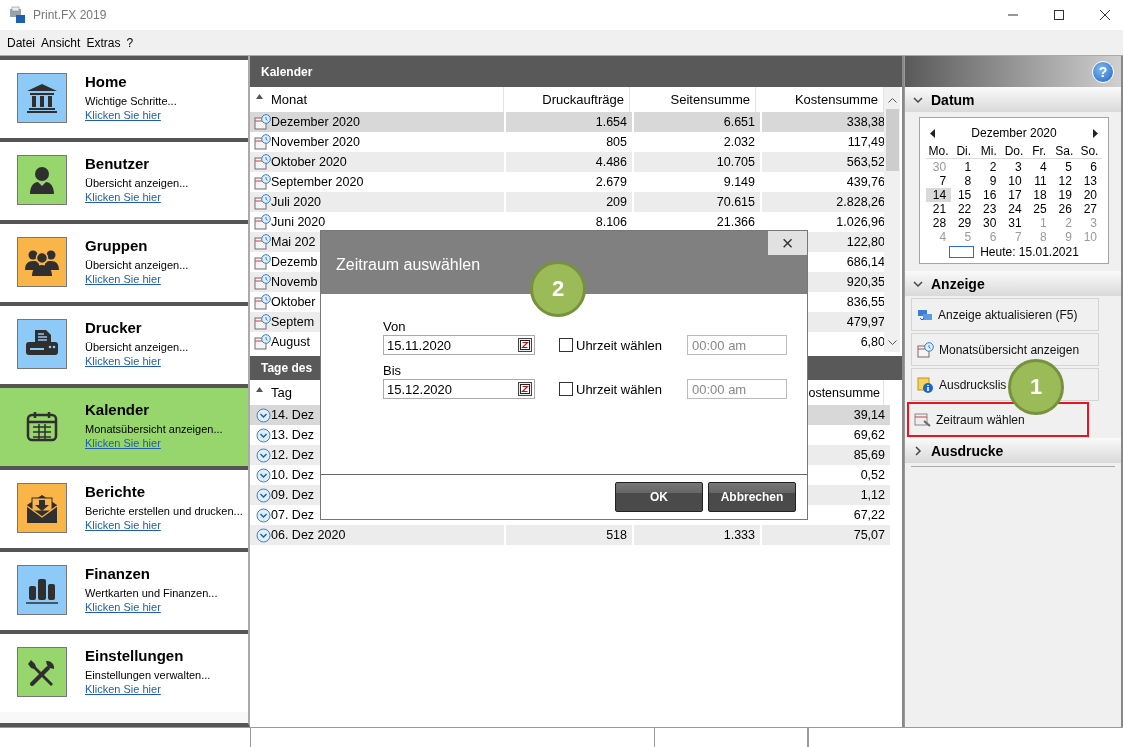  Describe the element at coordinates (1014, 181) in the screenshot. I see `calendar-day: 10` at that location.